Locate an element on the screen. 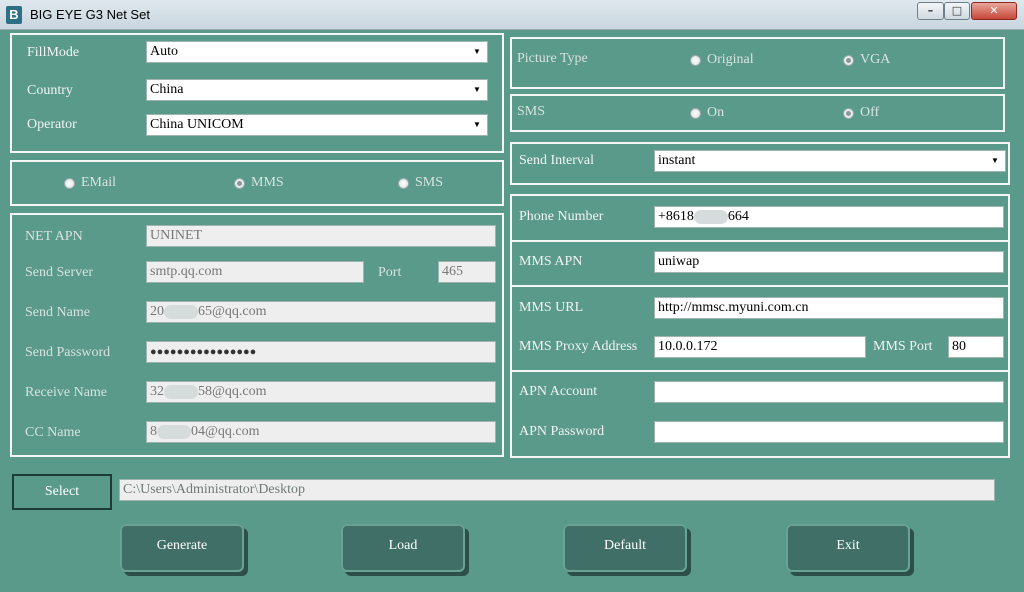 The height and width of the screenshot is (592, 1024). send-name-suffix: 65@qq.com is located at coordinates (232, 311).